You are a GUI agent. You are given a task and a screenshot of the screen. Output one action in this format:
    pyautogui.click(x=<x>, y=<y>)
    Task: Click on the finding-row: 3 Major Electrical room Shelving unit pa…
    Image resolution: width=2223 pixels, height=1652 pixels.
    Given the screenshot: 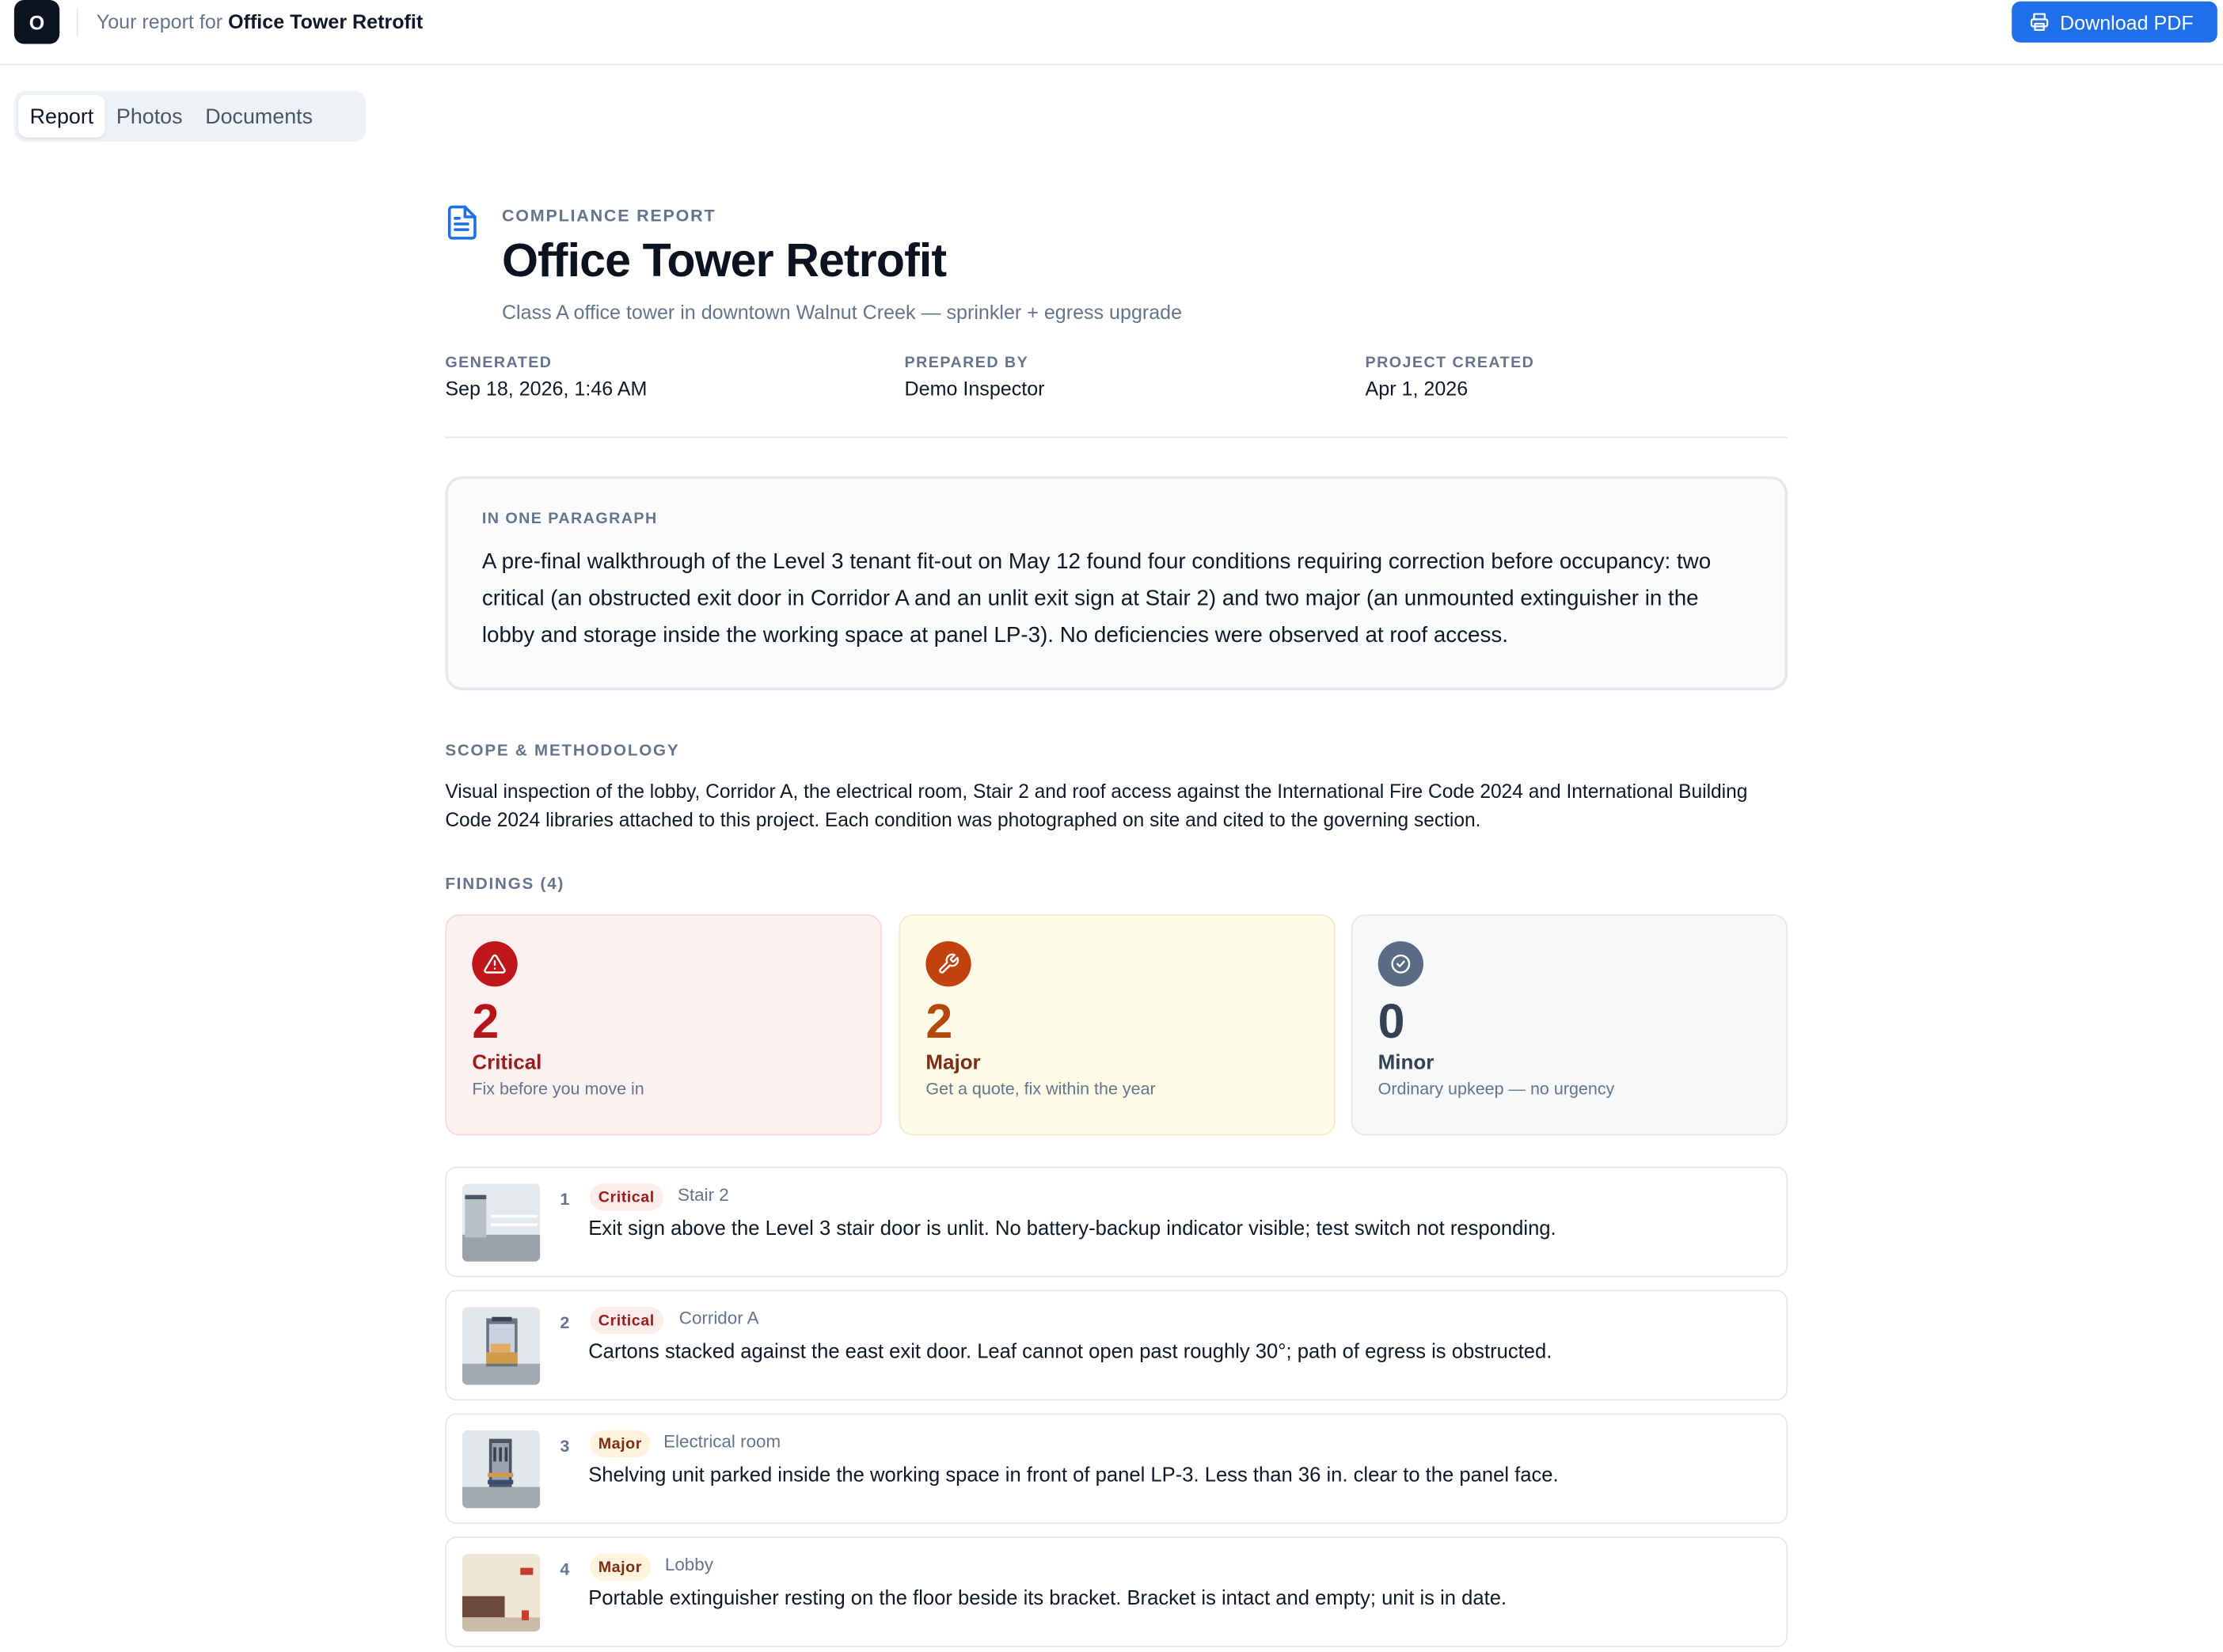 What is the action you would take?
    pyautogui.click(x=1116, y=1469)
    